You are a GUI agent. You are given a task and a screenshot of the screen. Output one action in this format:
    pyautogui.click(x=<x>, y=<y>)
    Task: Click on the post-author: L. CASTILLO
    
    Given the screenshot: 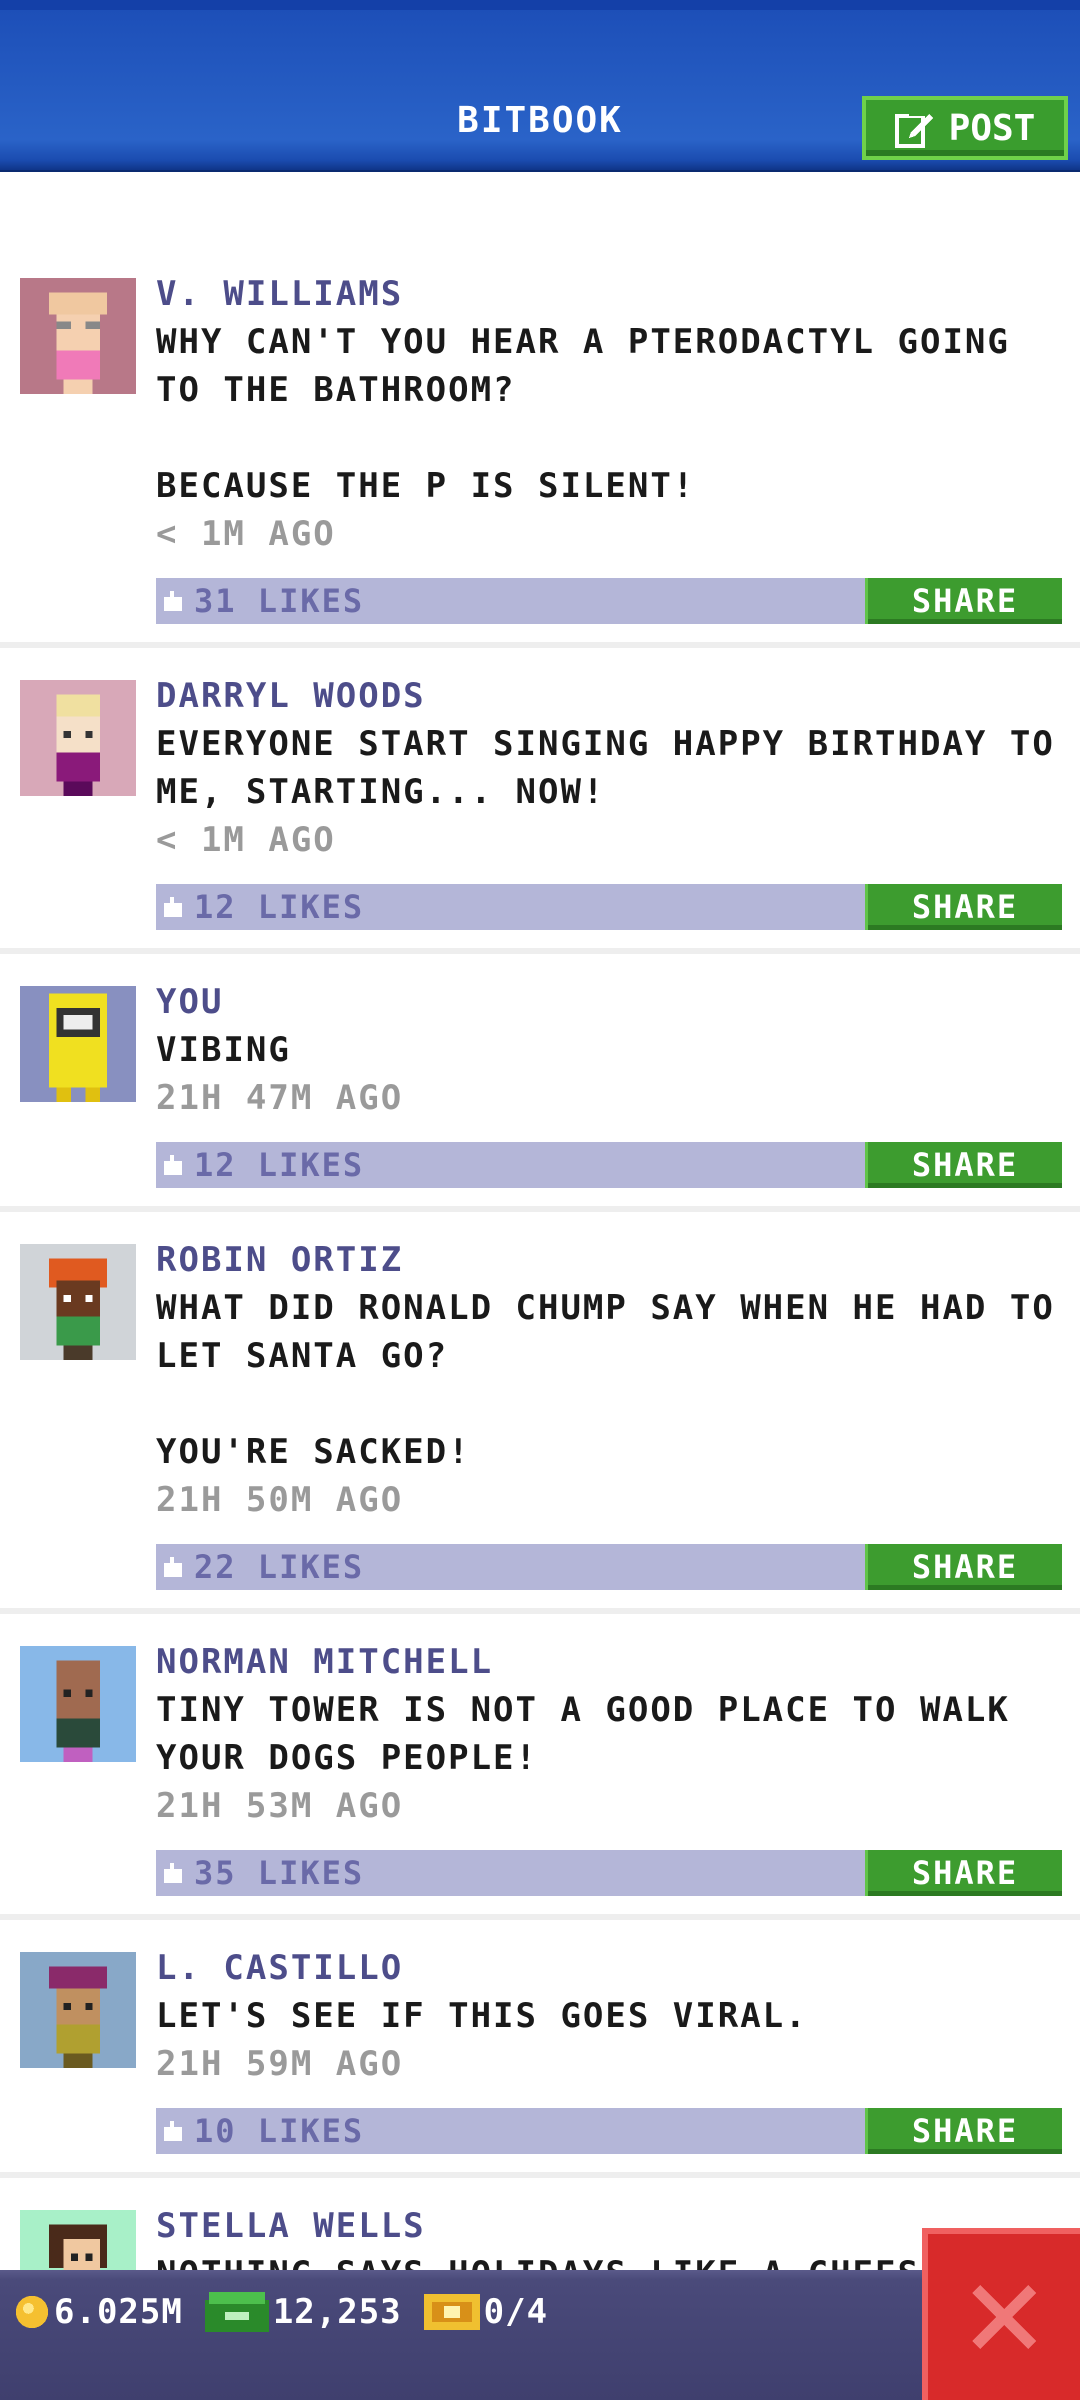 What is the action you would take?
    pyautogui.click(x=611, y=1968)
    